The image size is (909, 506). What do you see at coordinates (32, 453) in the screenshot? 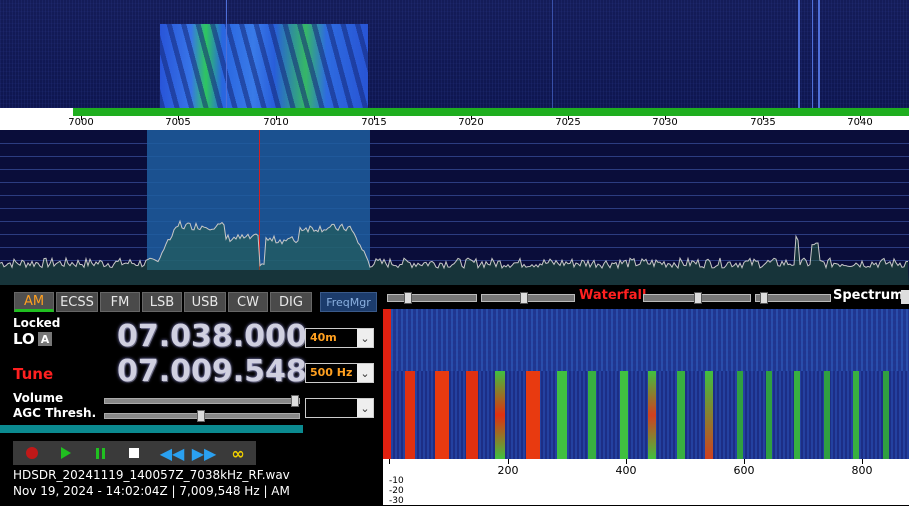
I see `record-icon` at bounding box center [32, 453].